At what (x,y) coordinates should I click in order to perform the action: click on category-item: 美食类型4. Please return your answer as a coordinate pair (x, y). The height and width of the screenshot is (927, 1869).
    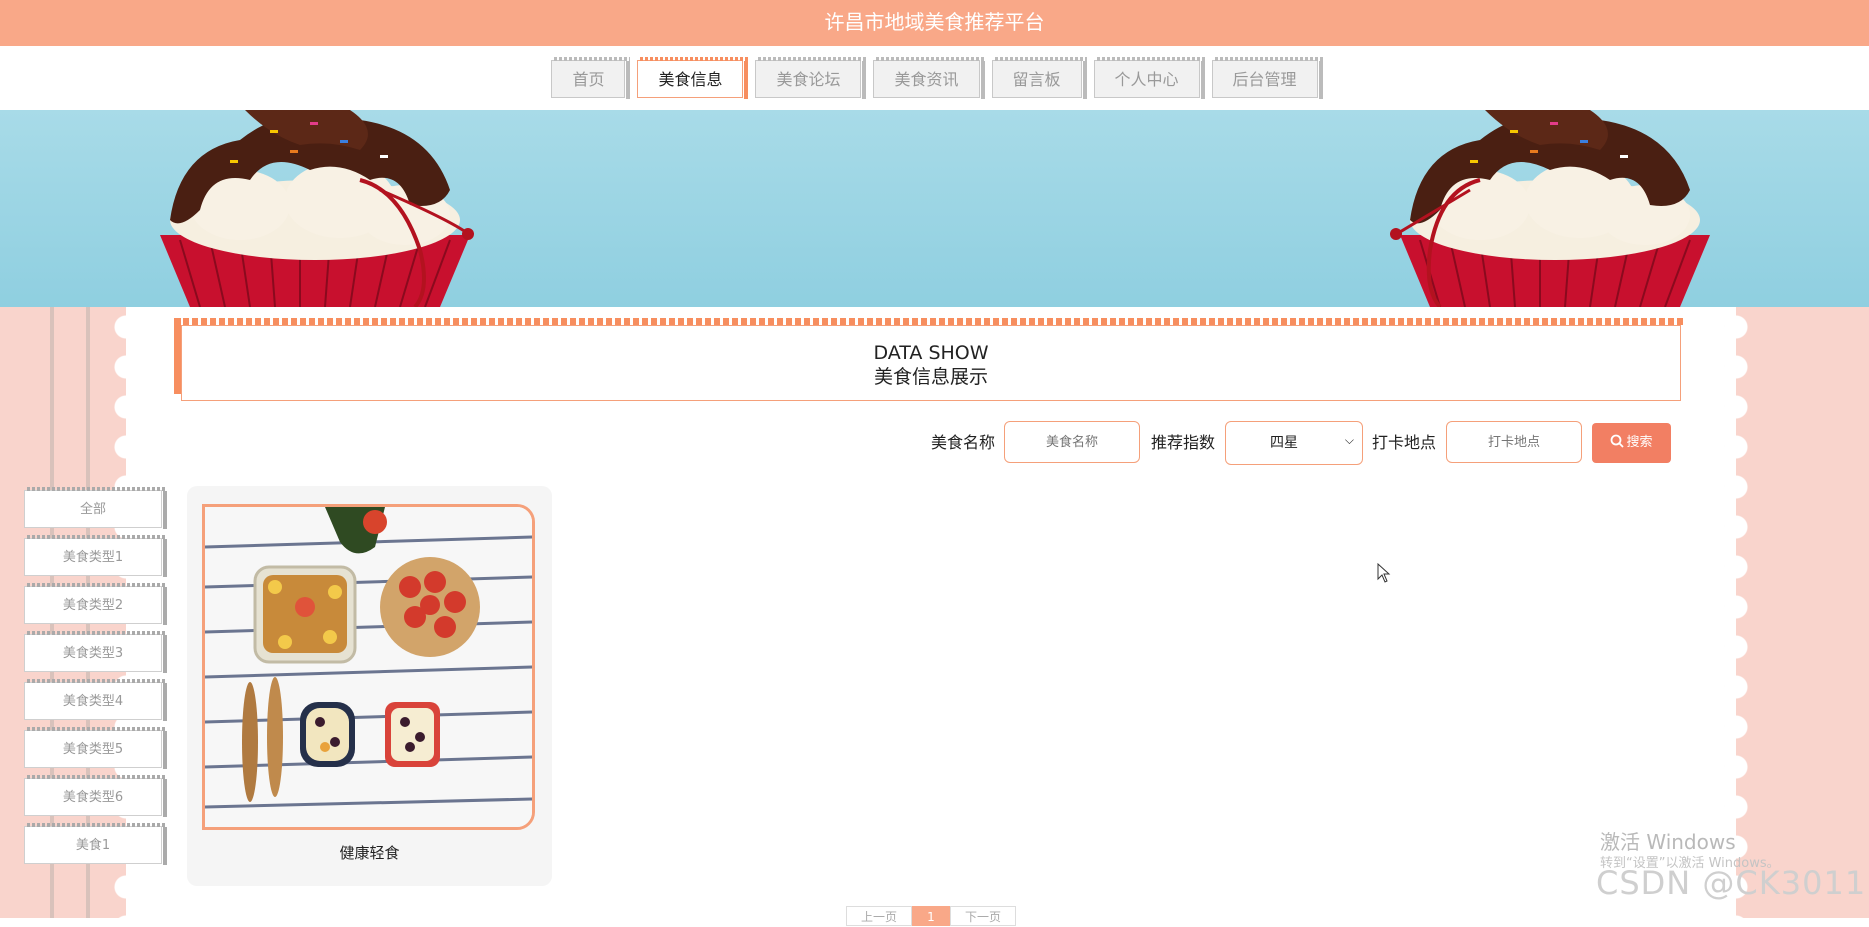
    Looking at the image, I should click on (95, 700).